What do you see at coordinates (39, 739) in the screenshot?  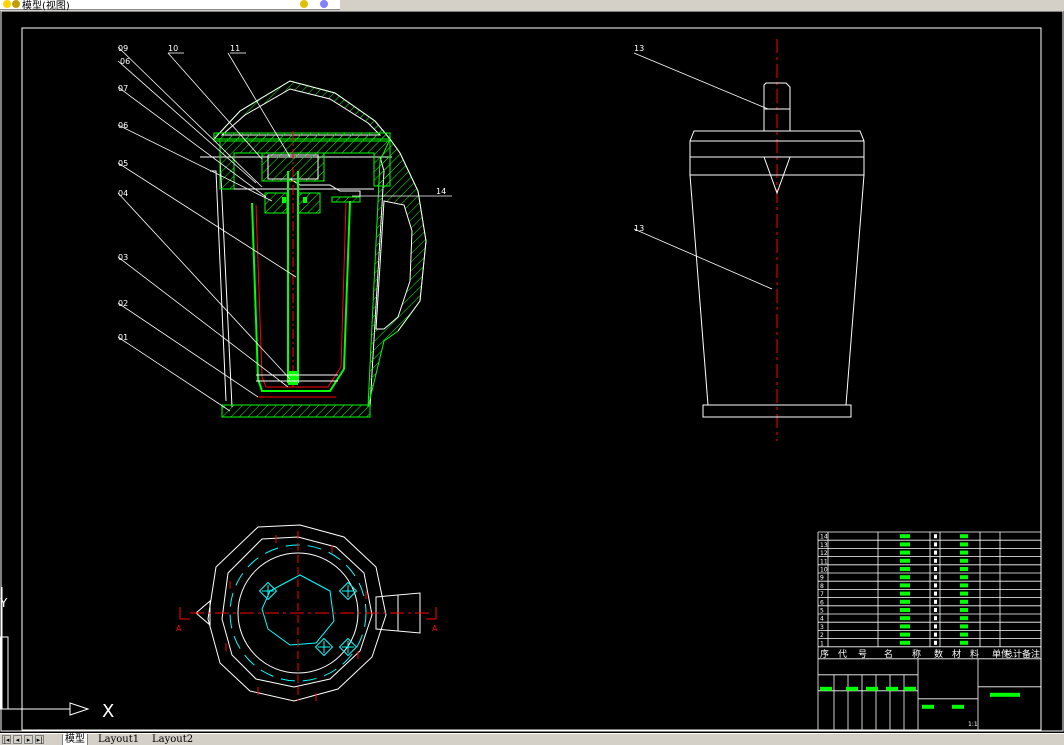 I see `last-tab-button: ▸|` at bounding box center [39, 739].